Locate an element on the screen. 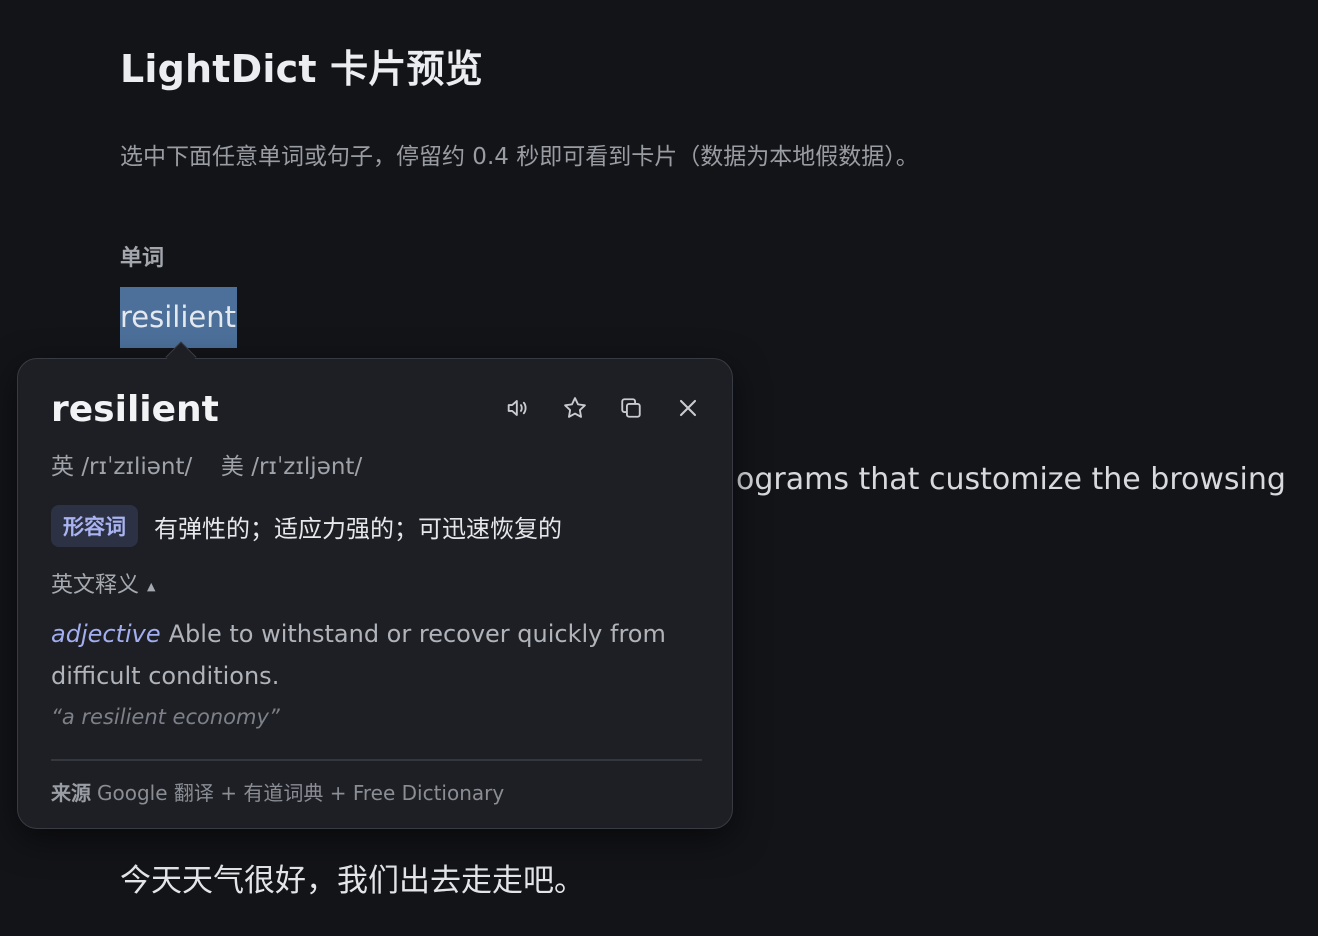 The width and height of the screenshot is (1318, 936). pronounce-button is located at coordinates (518, 408).